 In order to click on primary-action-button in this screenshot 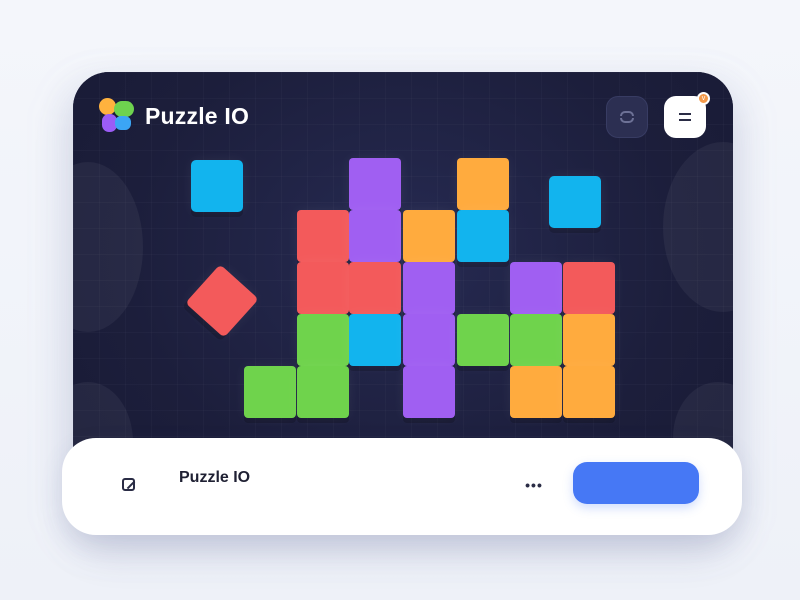, I will do `click(636, 483)`.